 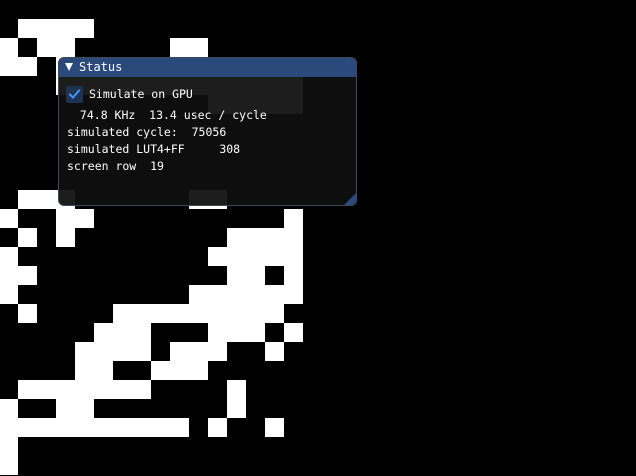 I want to click on resize-grip-icon, so click(x=350, y=199).